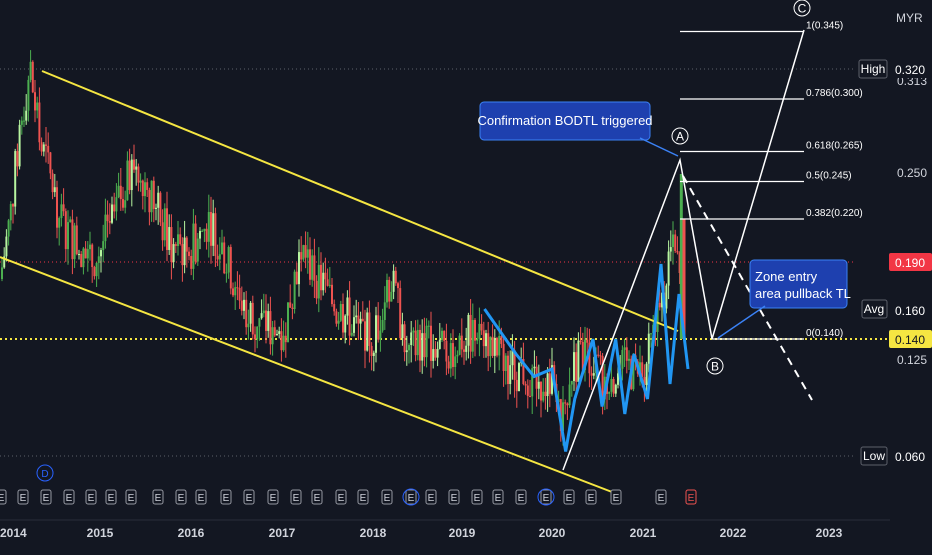  Describe the element at coordinates (23, 498) in the screenshot. I see `event-letter-1: E` at that location.